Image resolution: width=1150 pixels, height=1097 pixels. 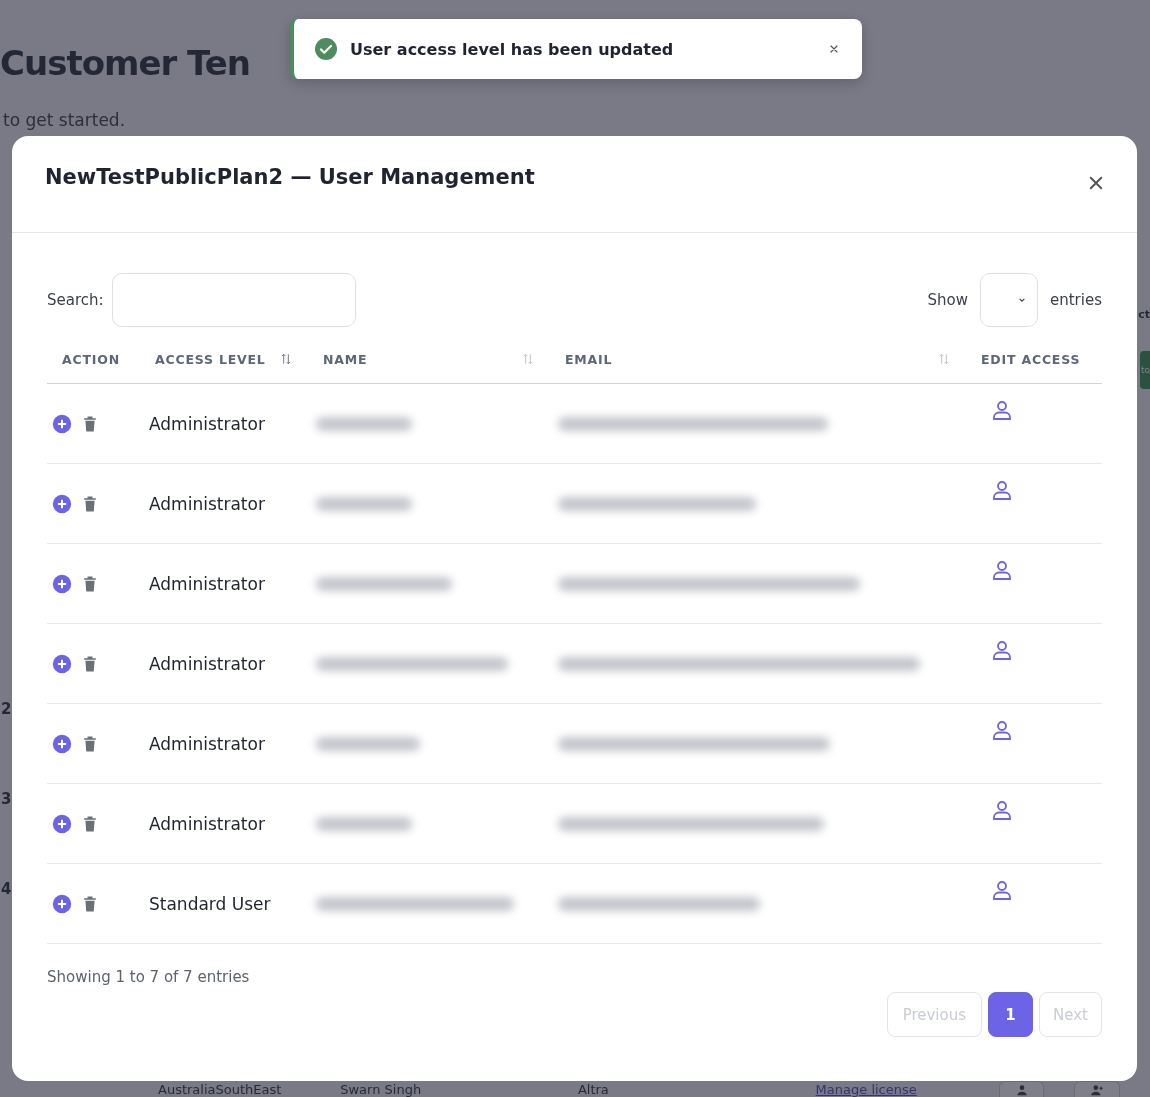 I want to click on column-header: EDIT ACCESS, so click(x=1031, y=359).